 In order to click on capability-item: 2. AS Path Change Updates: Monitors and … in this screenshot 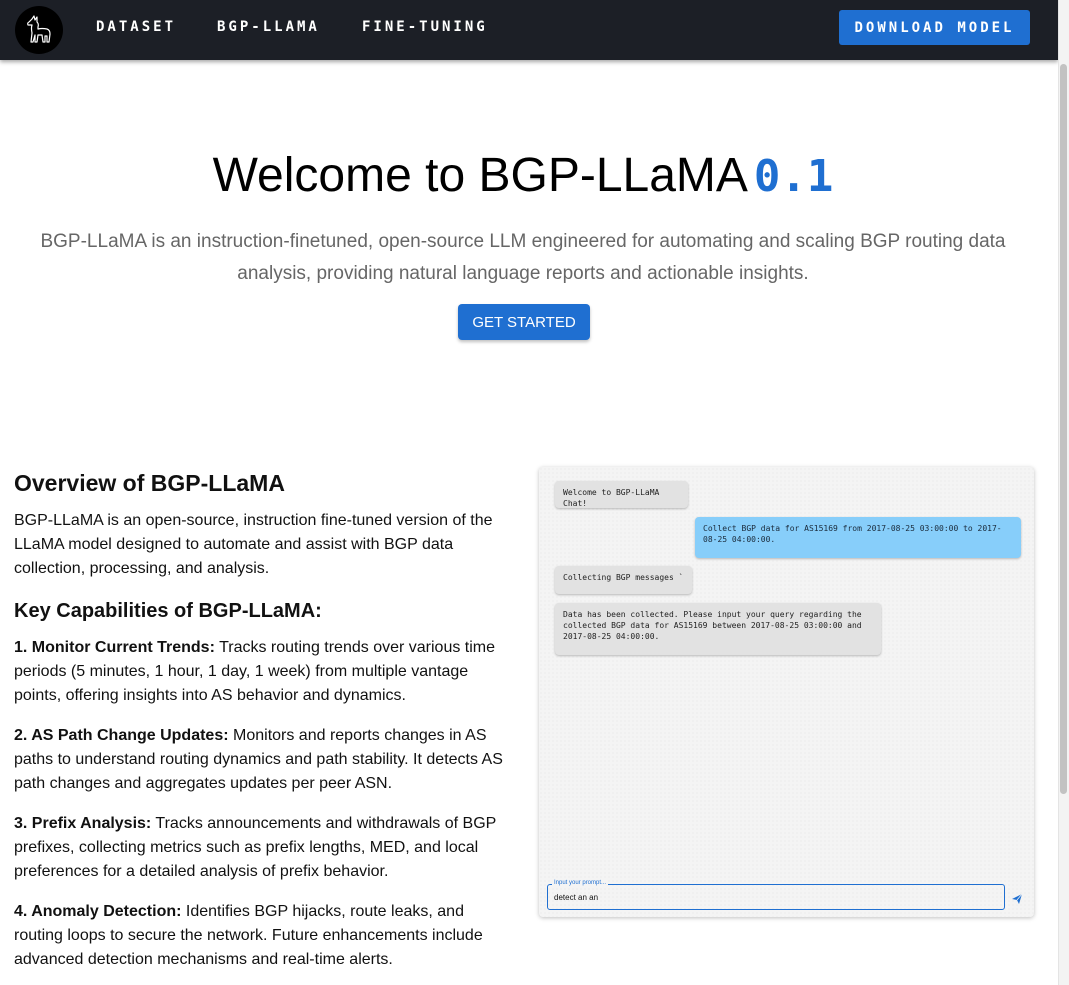, I will do `click(264, 760)`.